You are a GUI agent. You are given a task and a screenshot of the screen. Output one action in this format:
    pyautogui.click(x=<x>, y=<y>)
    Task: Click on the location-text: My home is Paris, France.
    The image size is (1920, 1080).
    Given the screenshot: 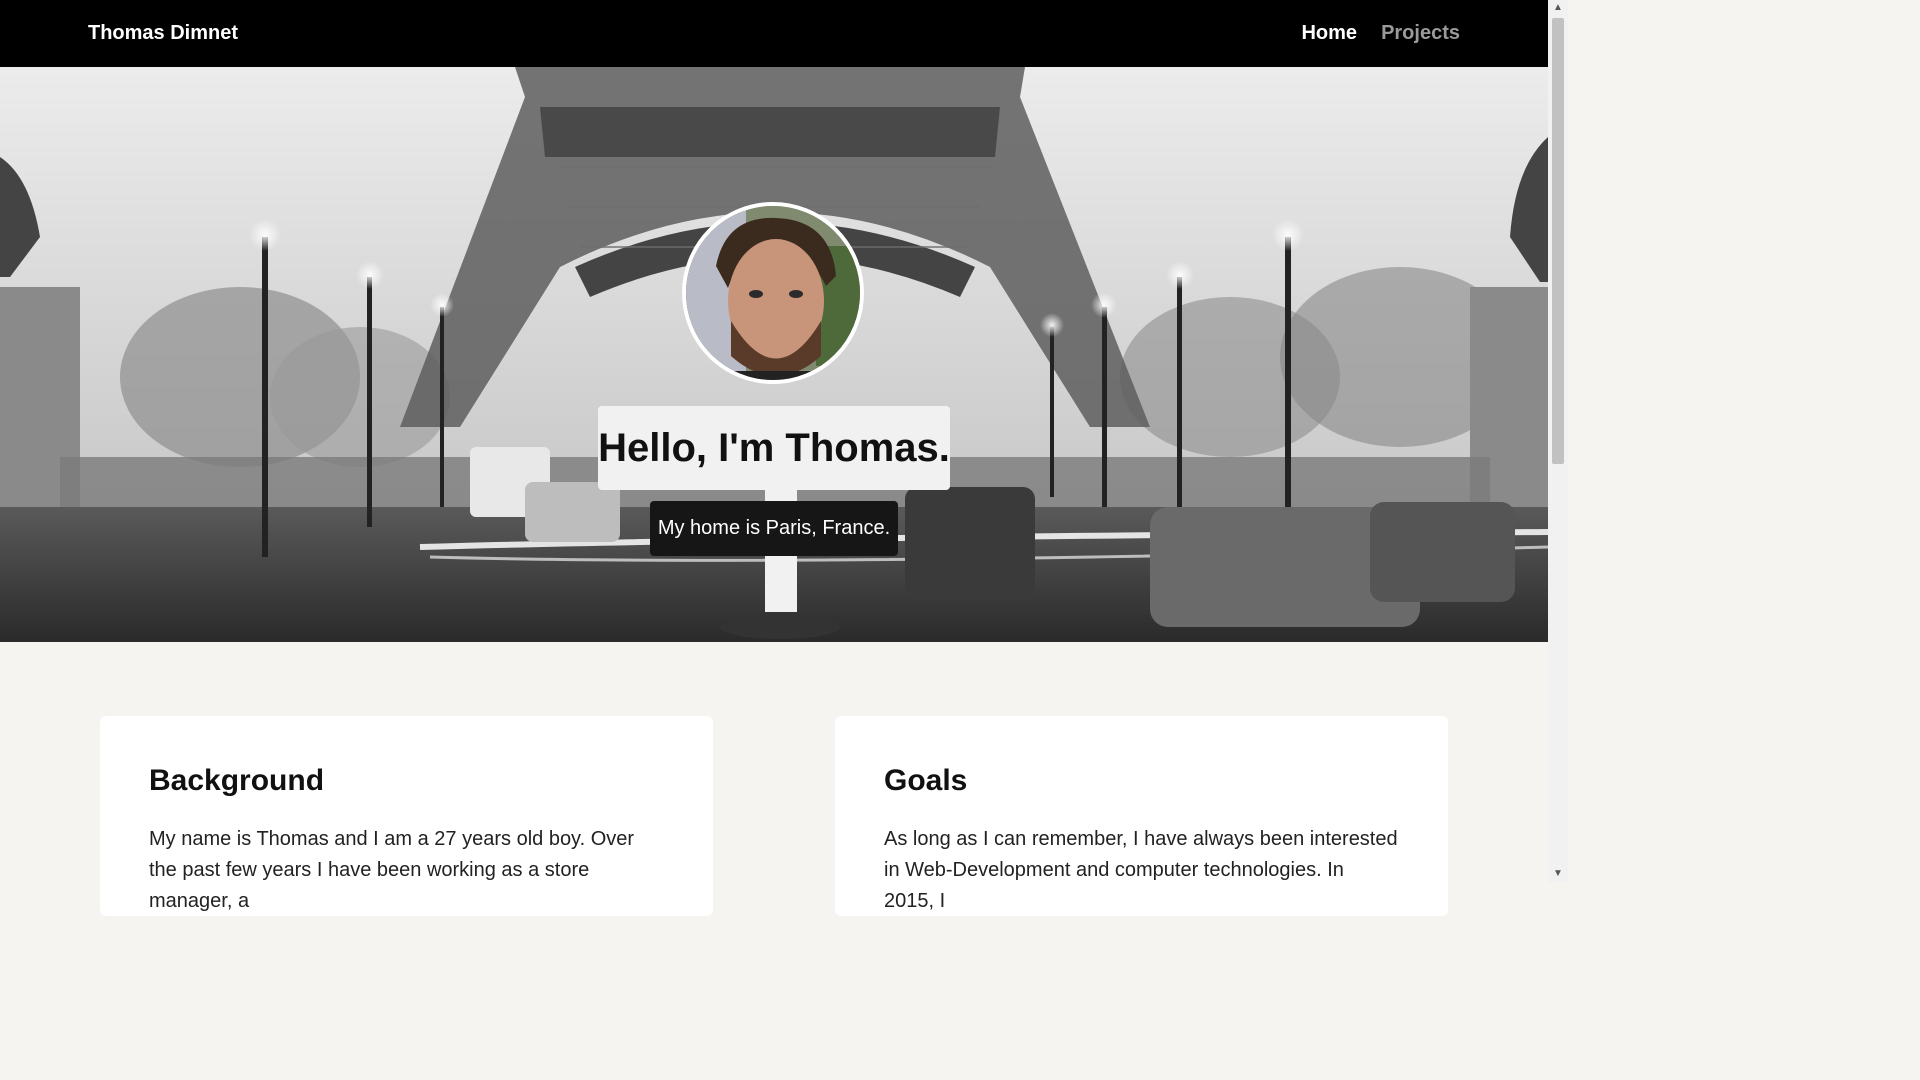 What is the action you would take?
    pyautogui.click(x=774, y=528)
    